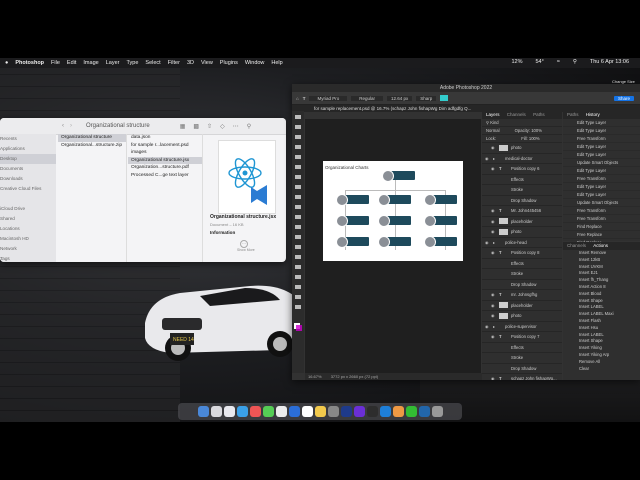 The height and width of the screenshot is (480, 640). What do you see at coordinates (516, 114) in the screenshot?
I see `tab-channels: Channels` at bounding box center [516, 114].